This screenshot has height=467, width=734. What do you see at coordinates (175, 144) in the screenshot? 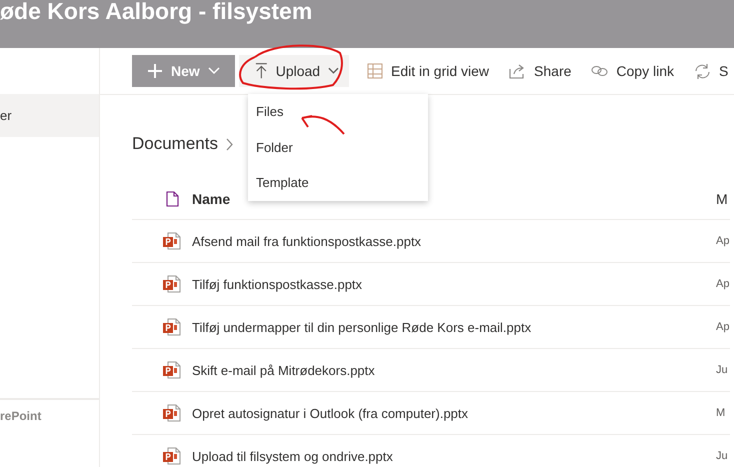
I see `breadcrumb-link: Documents` at bounding box center [175, 144].